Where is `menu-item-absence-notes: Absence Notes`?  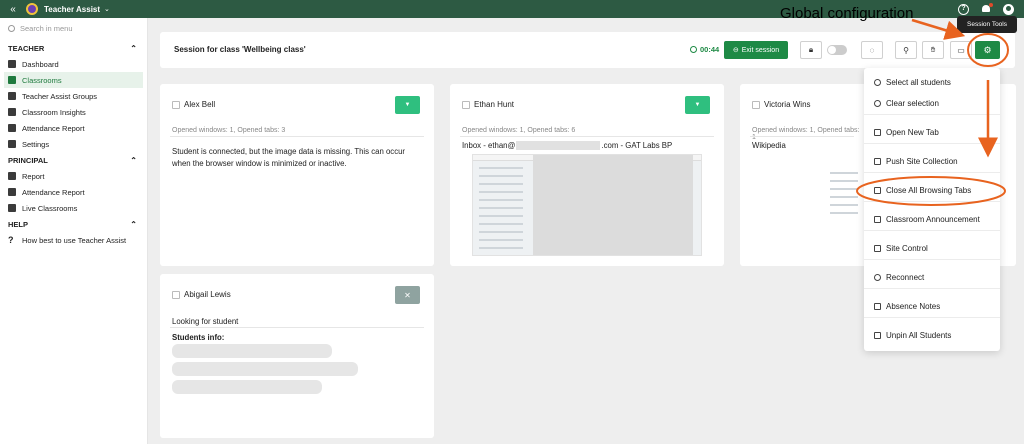
menu-item-absence-notes: Absence Notes is located at coordinates (907, 306).